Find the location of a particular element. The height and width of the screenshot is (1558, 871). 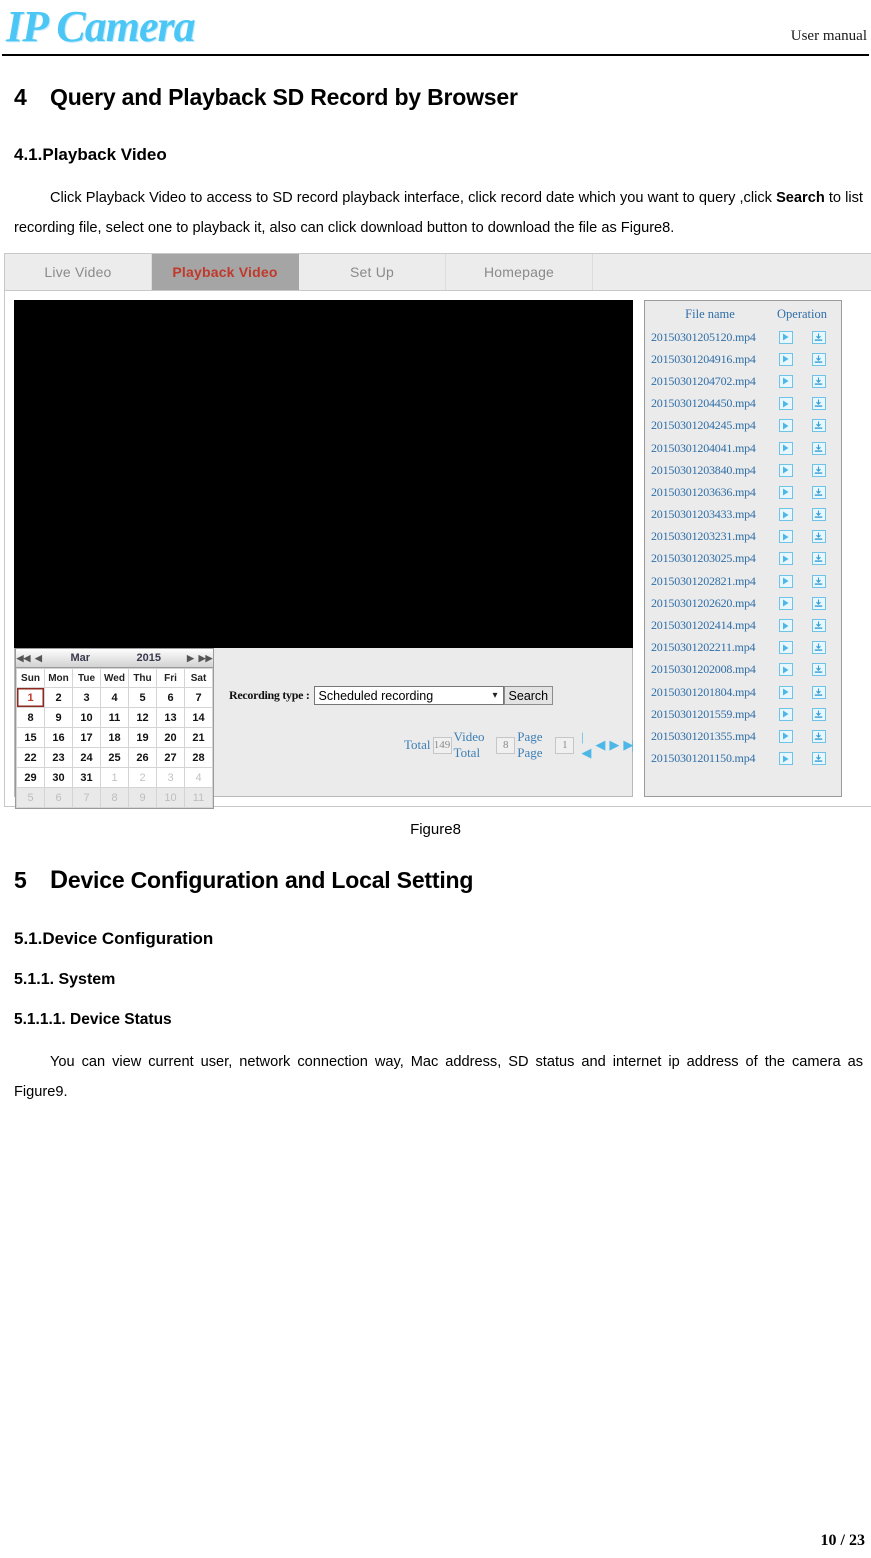

calendar-day: 9 is located at coordinates (58, 717).